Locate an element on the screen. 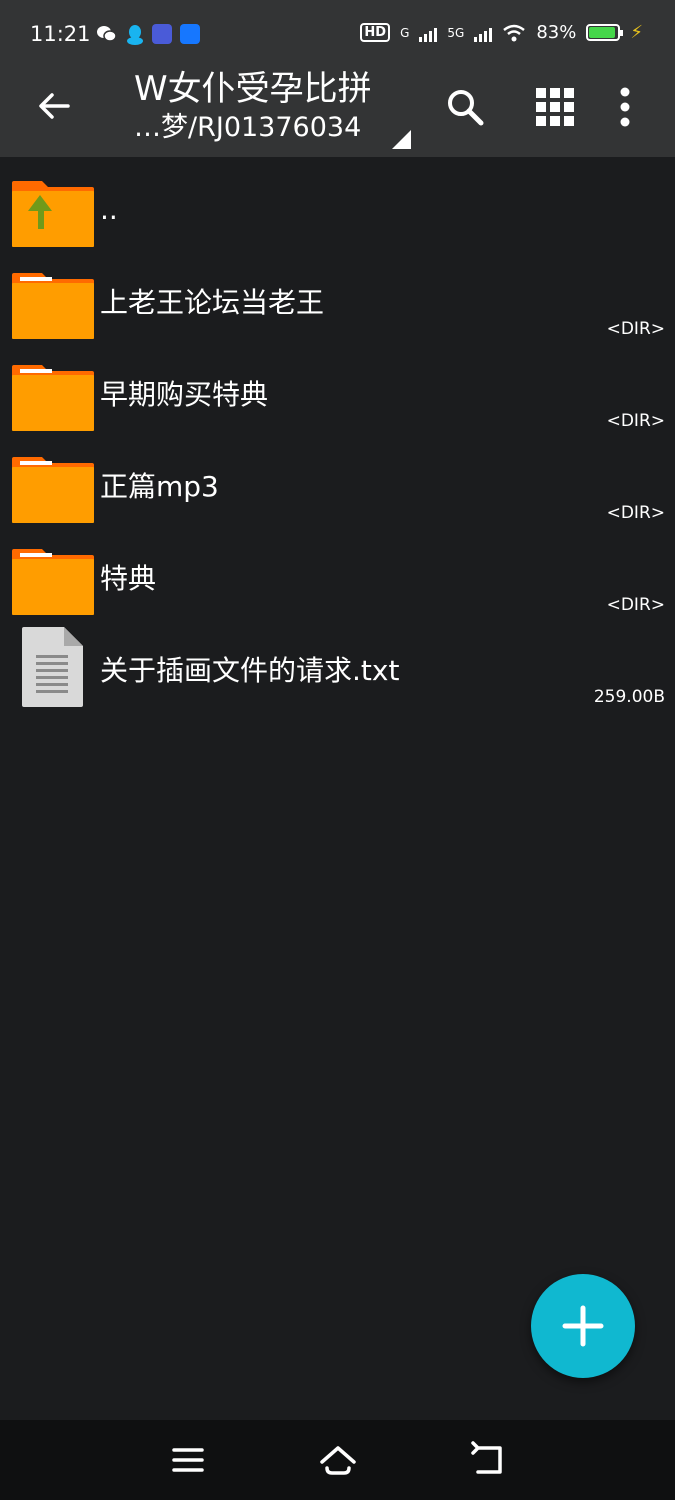 This screenshot has width=675, height=1500. grid-view-button is located at coordinates (555, 107).